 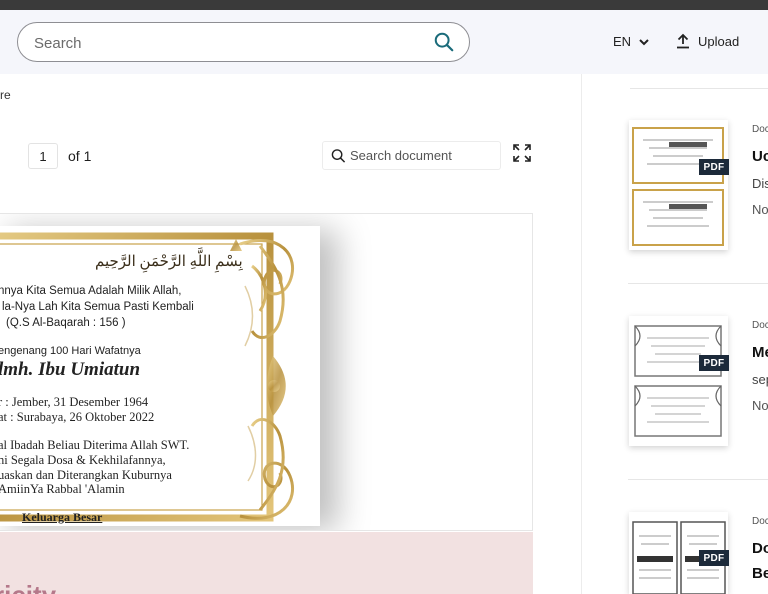 I want to click on related-title: Do, so click(x=760, y=548).